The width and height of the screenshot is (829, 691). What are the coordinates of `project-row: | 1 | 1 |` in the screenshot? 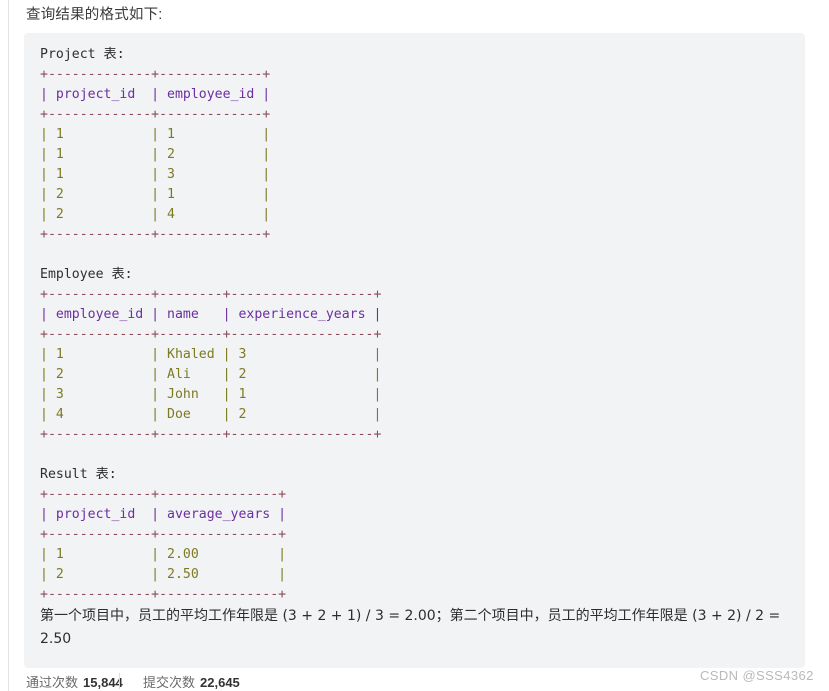 It's located at (155, 134).